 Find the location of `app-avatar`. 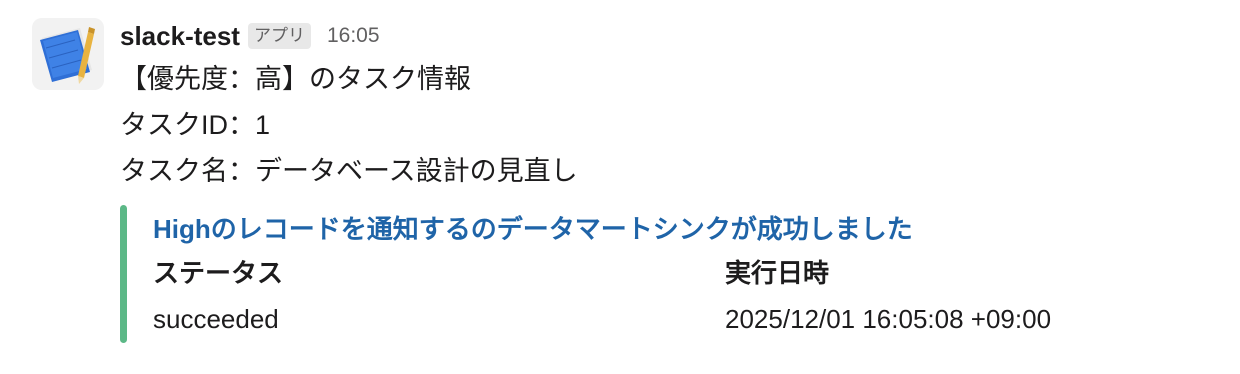

app-avatar is located at coordinates (68, 54).